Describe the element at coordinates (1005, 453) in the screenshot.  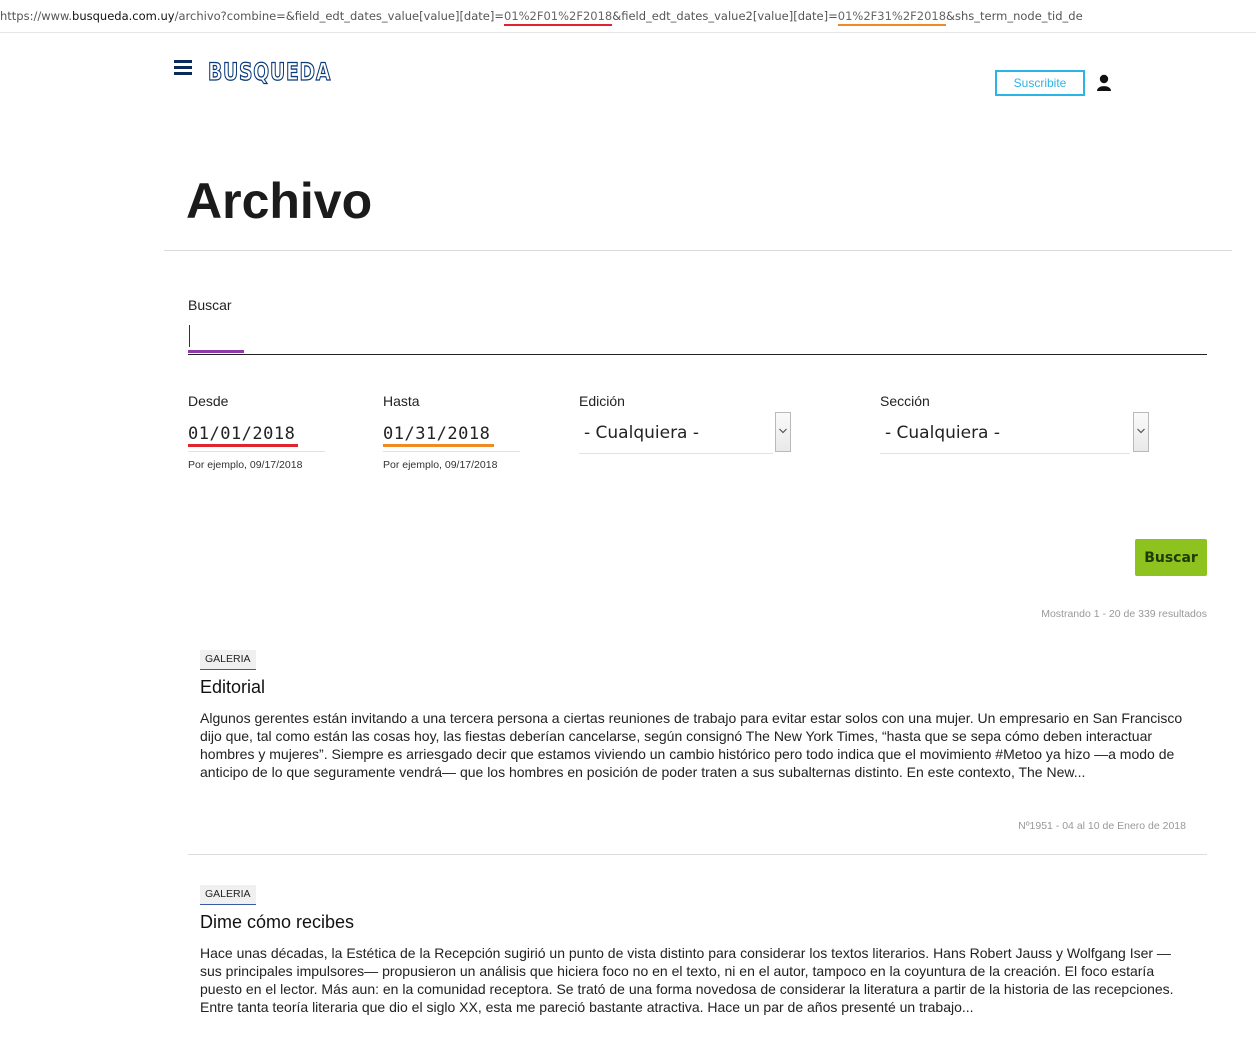
I see `section-underline` at that location.